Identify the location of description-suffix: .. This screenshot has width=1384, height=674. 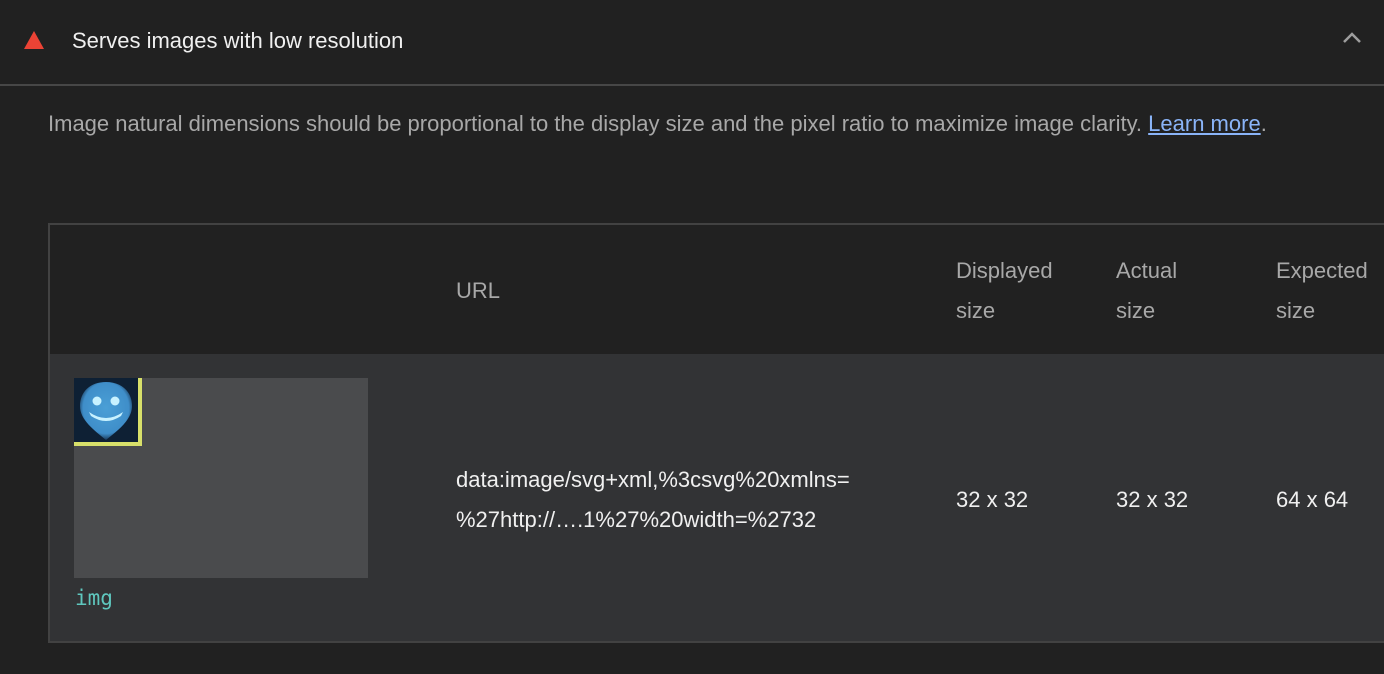
(1263, 123).